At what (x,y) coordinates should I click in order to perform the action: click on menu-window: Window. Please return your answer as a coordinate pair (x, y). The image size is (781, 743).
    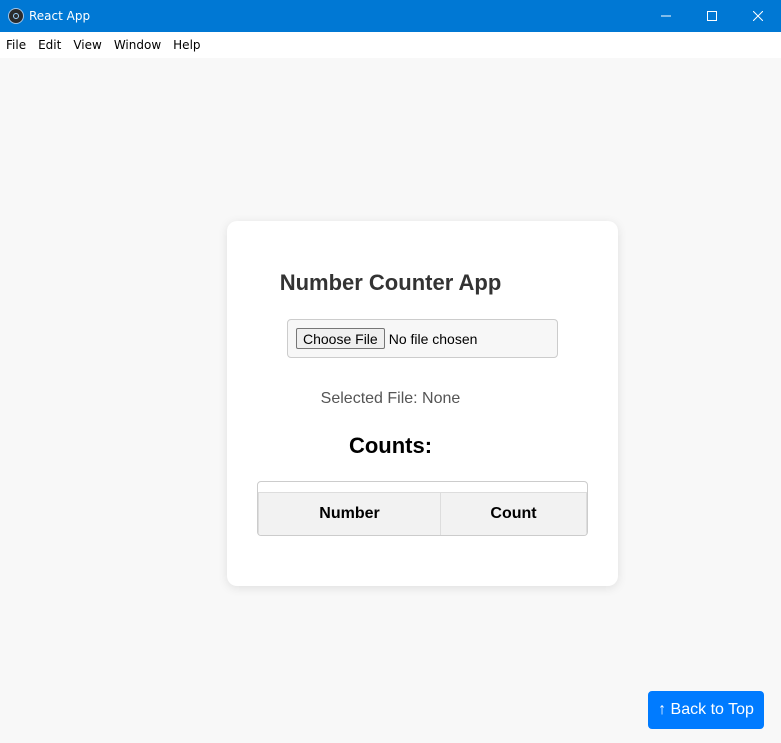
    Looking at the image, I should click on (137, 45).